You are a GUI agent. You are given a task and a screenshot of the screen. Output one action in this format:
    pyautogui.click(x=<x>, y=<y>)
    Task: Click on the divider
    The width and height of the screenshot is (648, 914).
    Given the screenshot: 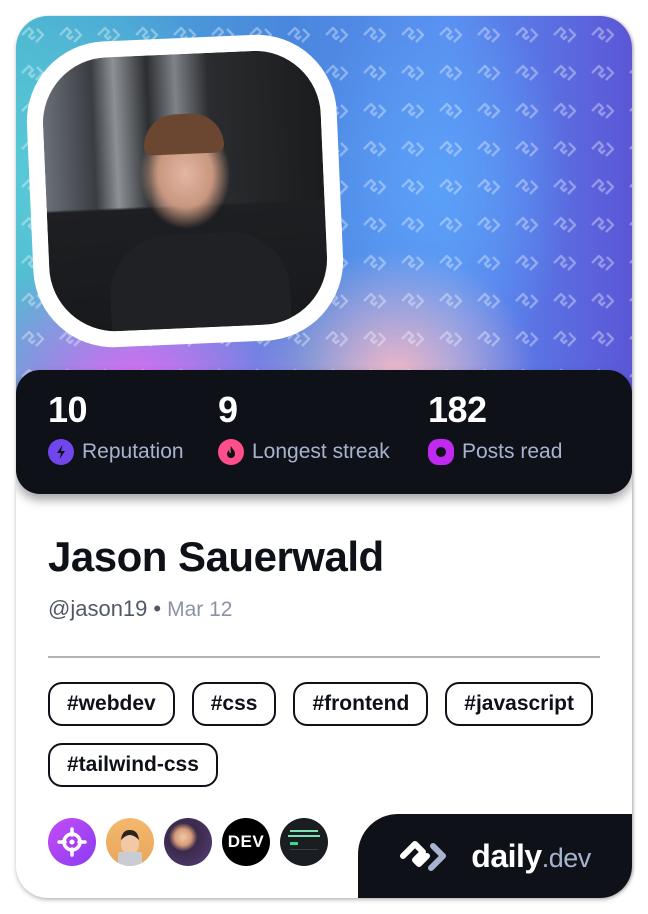 What is the action you would take?
    pyautogui.click(x=324, y=657)
    